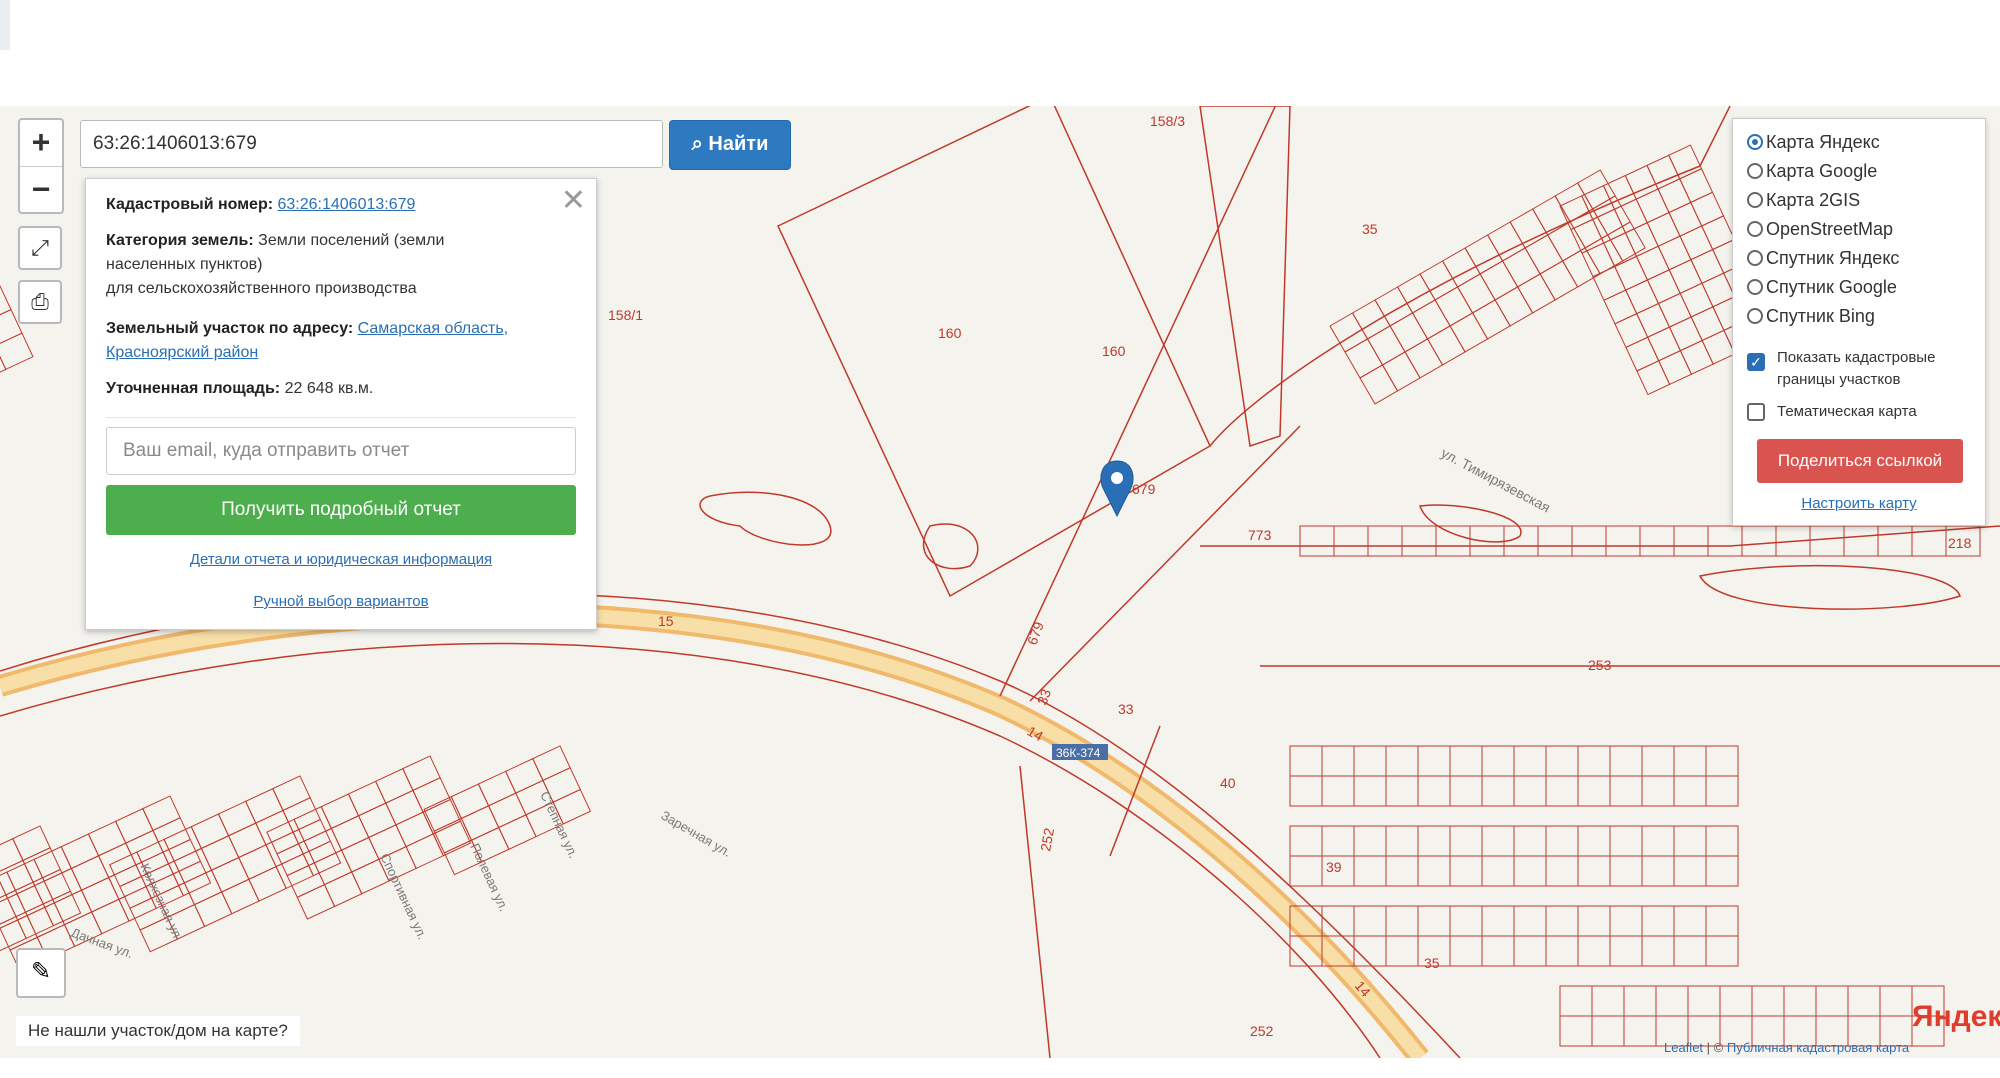 This screenshot has width=2000, height=1078. Describe the element at coordinates (1144, 489) in the screenshot. I see `label-679: 679` at that location.